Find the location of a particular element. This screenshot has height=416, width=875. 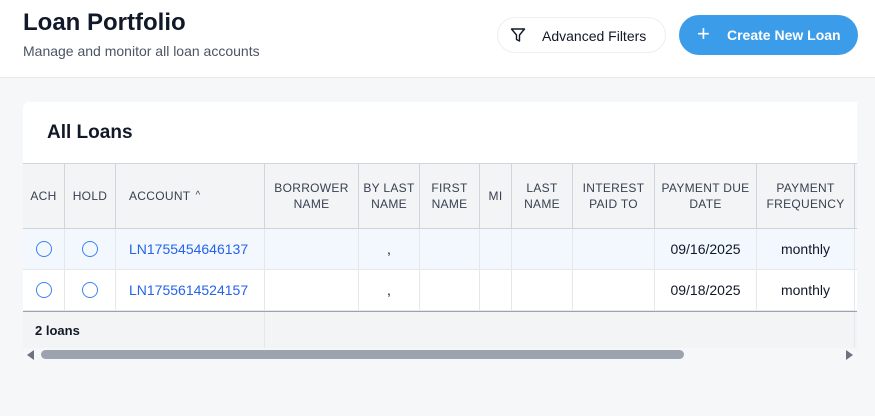

column-header-interest-paid-to: INTEREST PAID TO is located at coordinates (614, 196).